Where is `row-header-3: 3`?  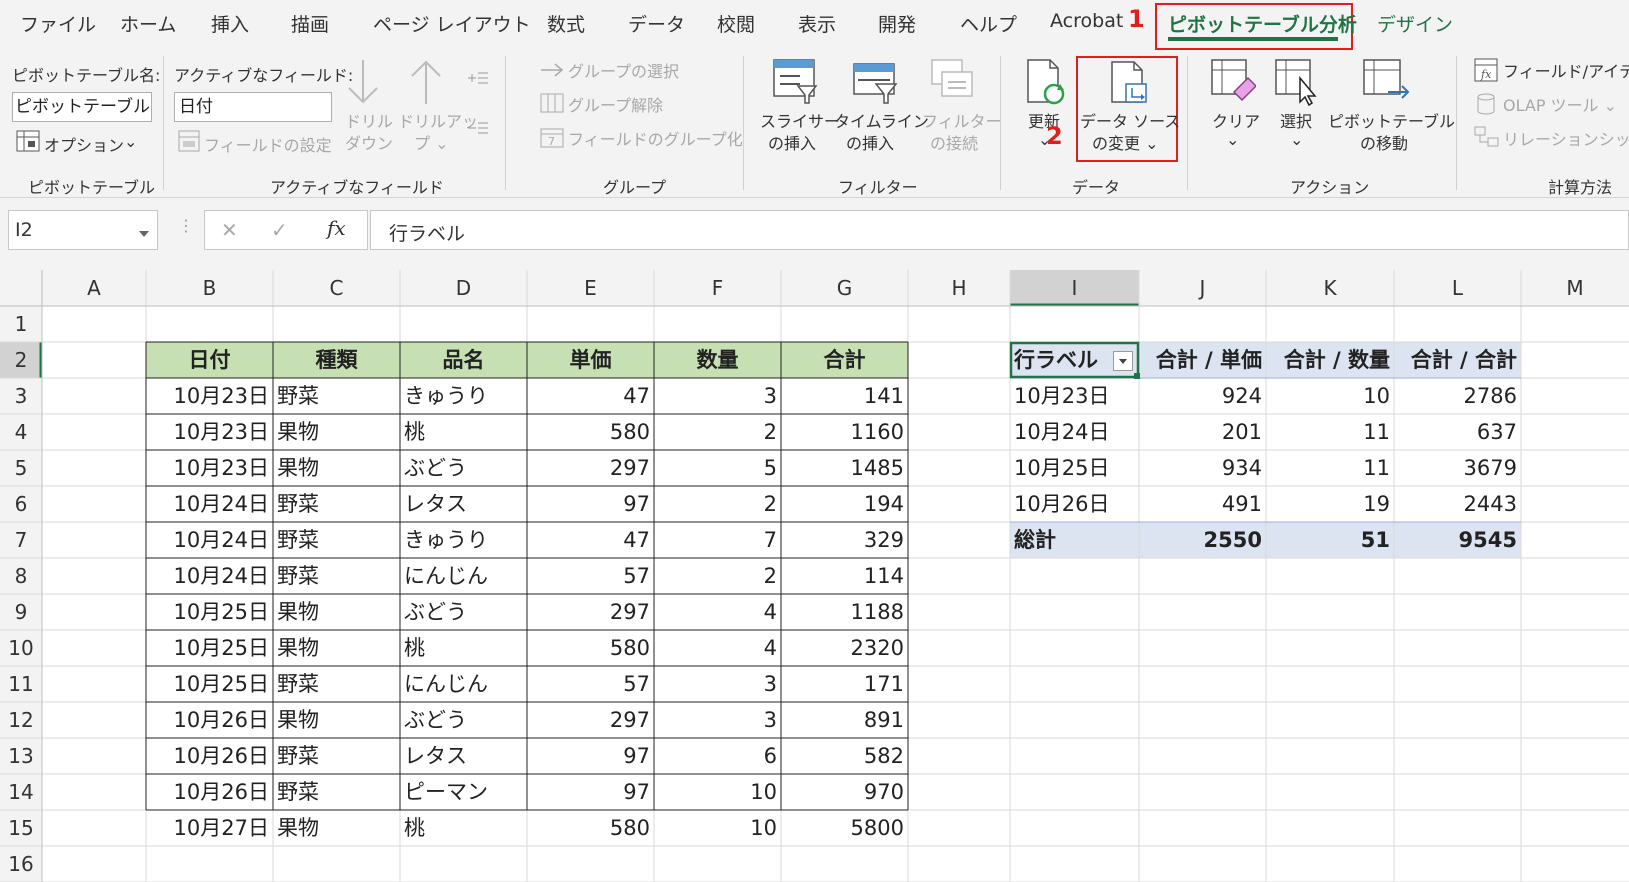 row-header-3: 3 is located at coordinates (21, 396).